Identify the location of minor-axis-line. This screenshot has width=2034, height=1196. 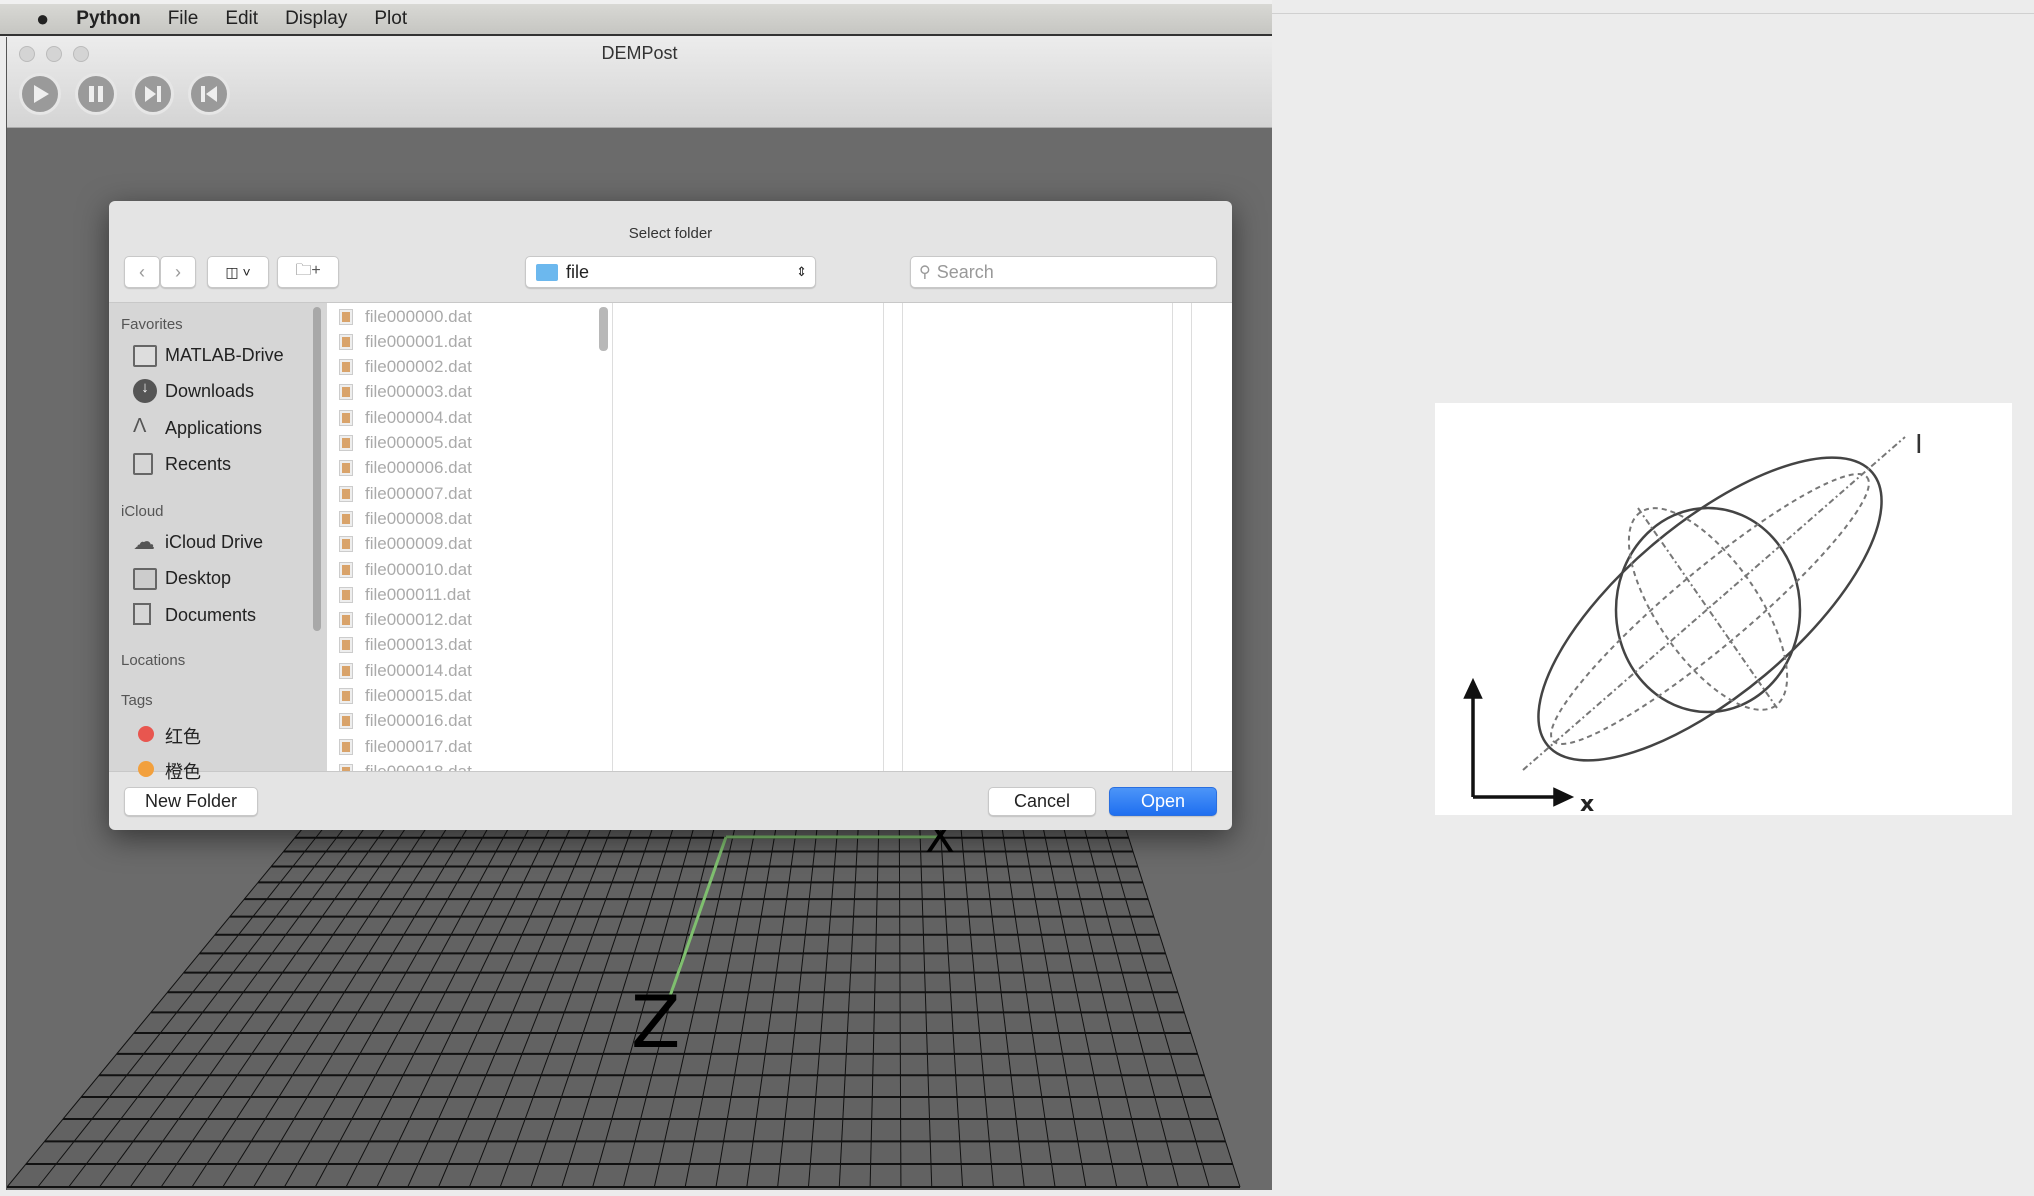
(1707, 608).